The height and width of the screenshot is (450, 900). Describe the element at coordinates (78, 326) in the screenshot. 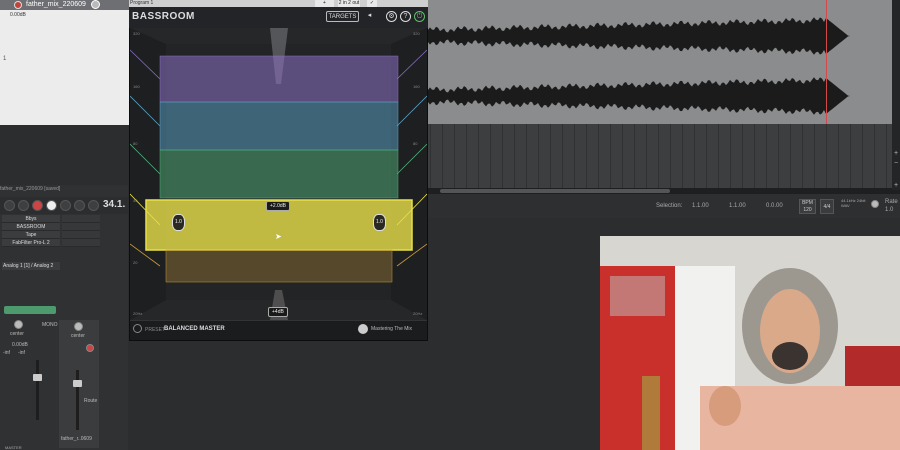

I see `master-pan-knob` at that location.